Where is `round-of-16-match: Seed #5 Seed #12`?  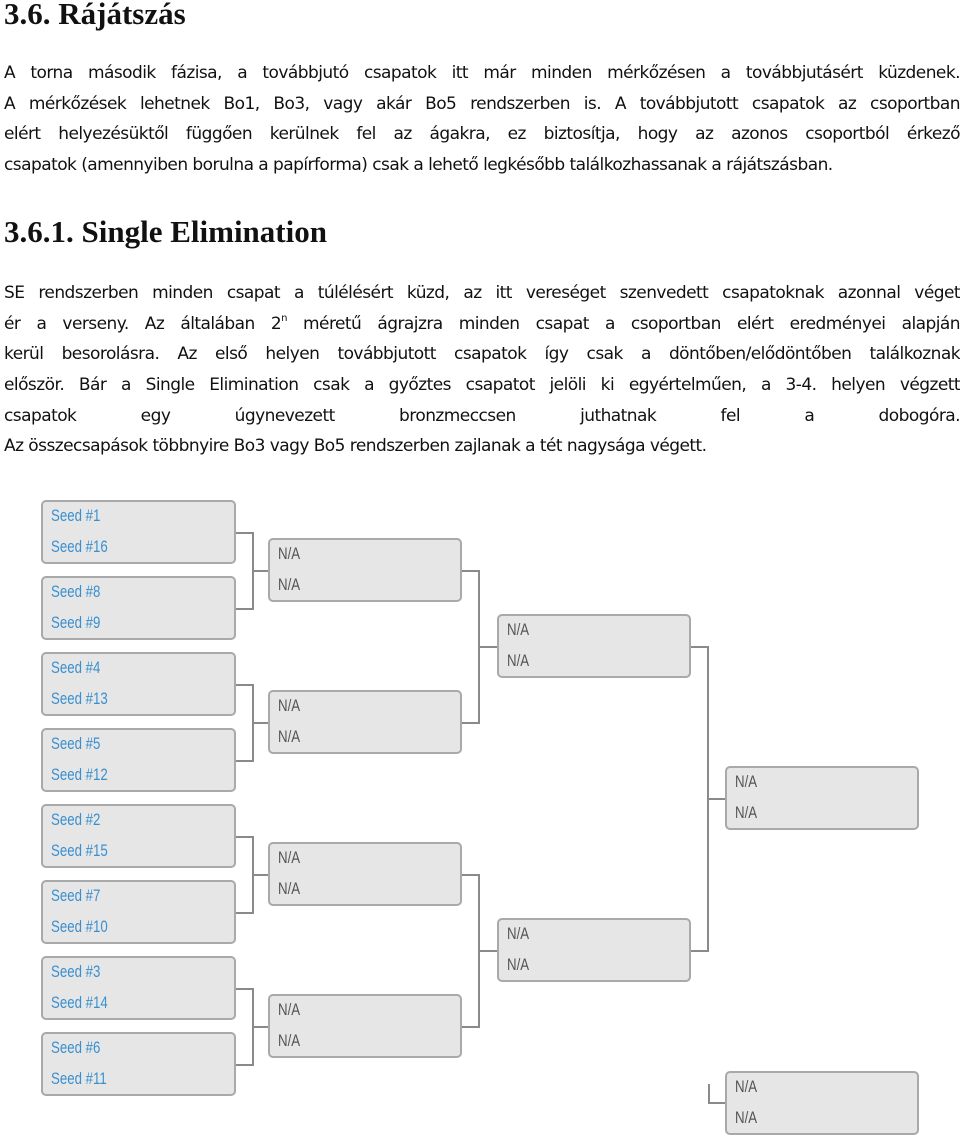 round-of-16-match: Seed #5 Seed #12 is located at coordinates (138, 760).